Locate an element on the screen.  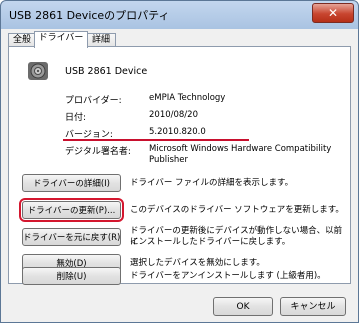
version-value: 5.2010.820.0 is located at coordinates (177, 132).